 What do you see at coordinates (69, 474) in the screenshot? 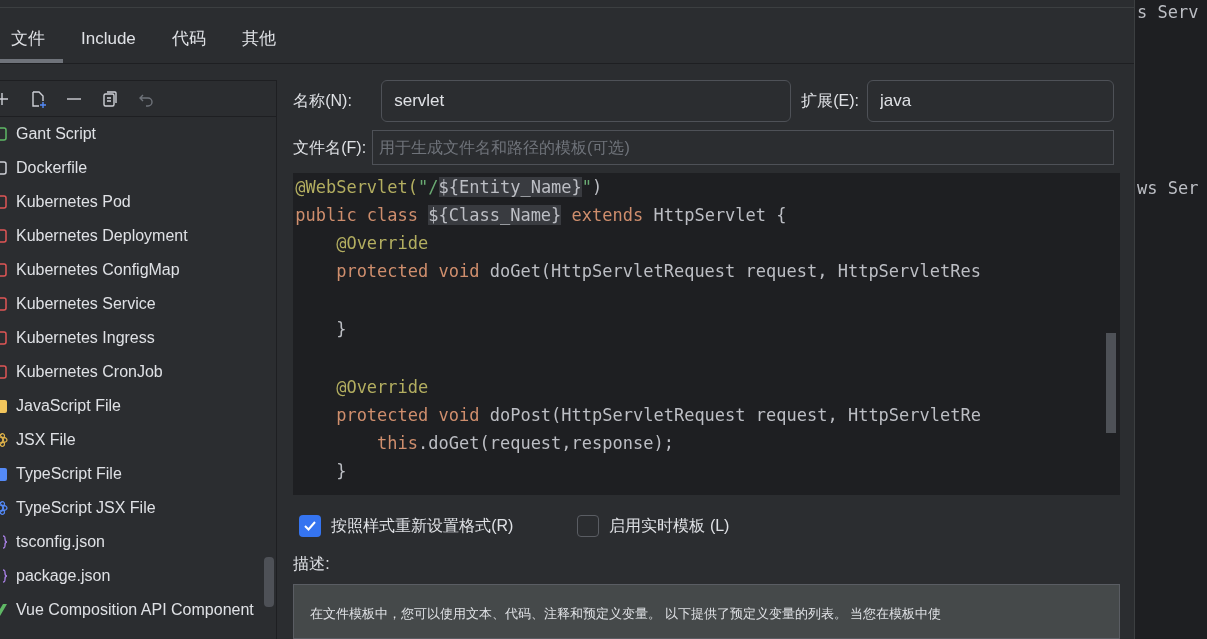
I see `template-list-item: TypeScript File` at bounding box center [69, 474].